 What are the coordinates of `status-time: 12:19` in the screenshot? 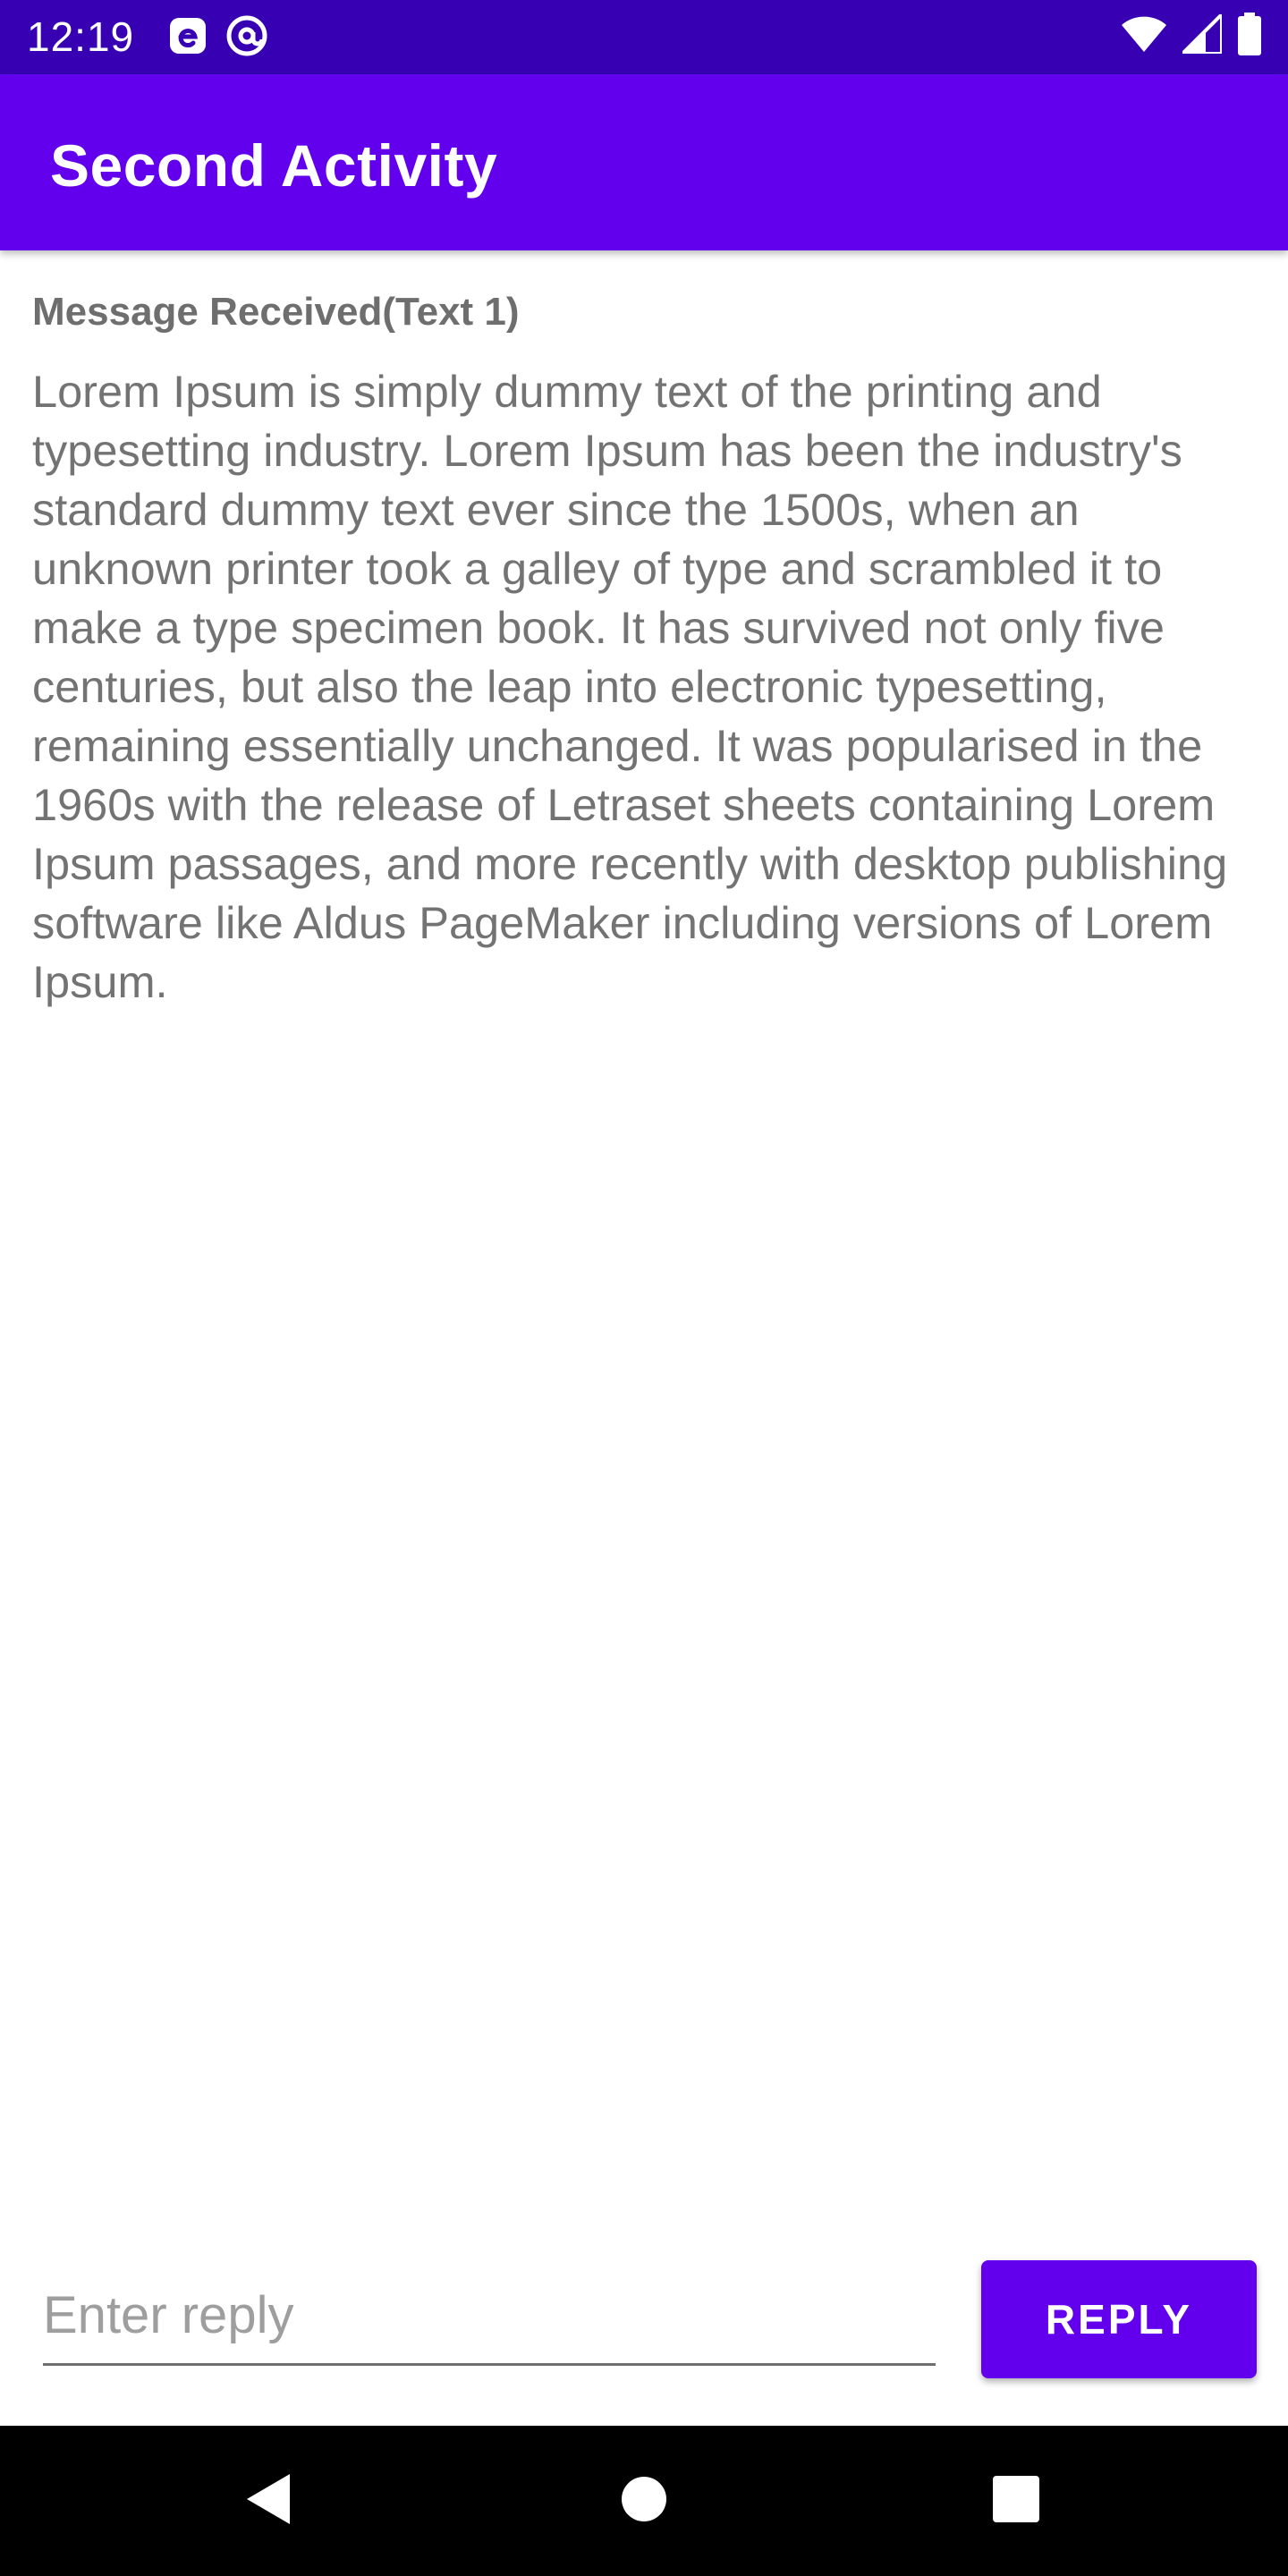 It's located at (81, 36).